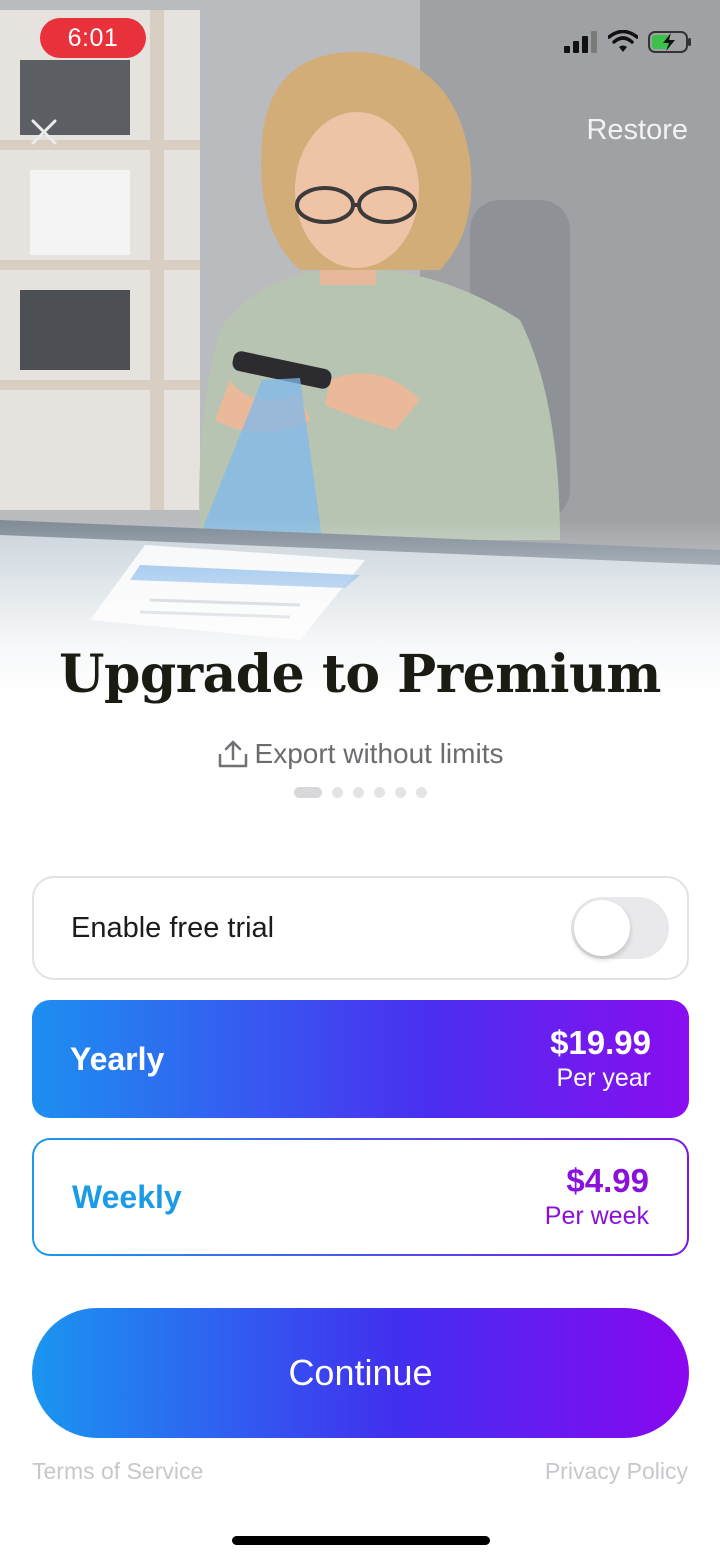 The height and width of the screenshot is (1560, 720). Describe the element at coordinates (117, 1058) in the screenshot. I see `plan-name: Yearly` at that location.